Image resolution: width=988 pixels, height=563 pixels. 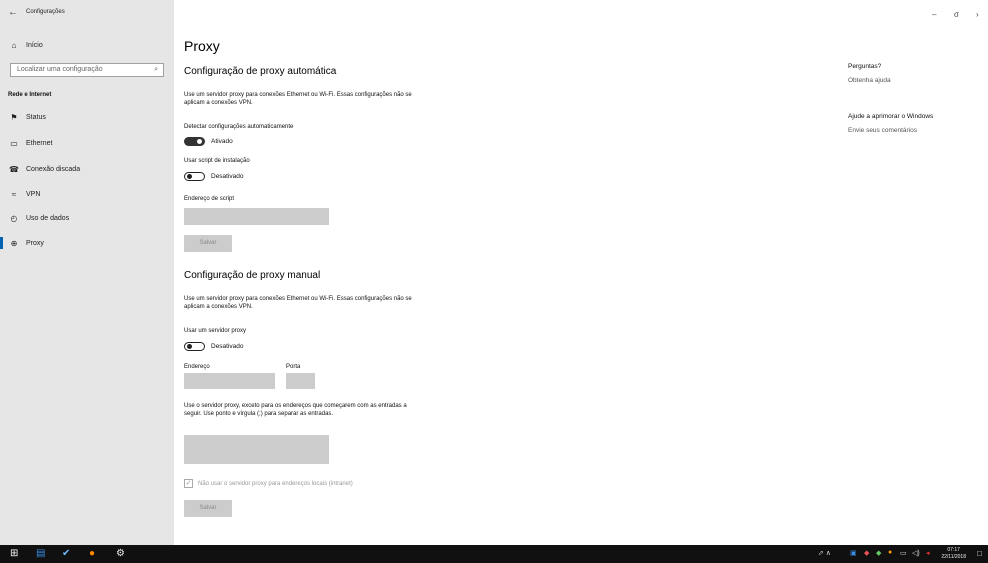 What do you see at coordinates (87, 117) in the screenshot?
I see `sidebar-item-status: ⚑ Status` at bounding box center [87, 117].